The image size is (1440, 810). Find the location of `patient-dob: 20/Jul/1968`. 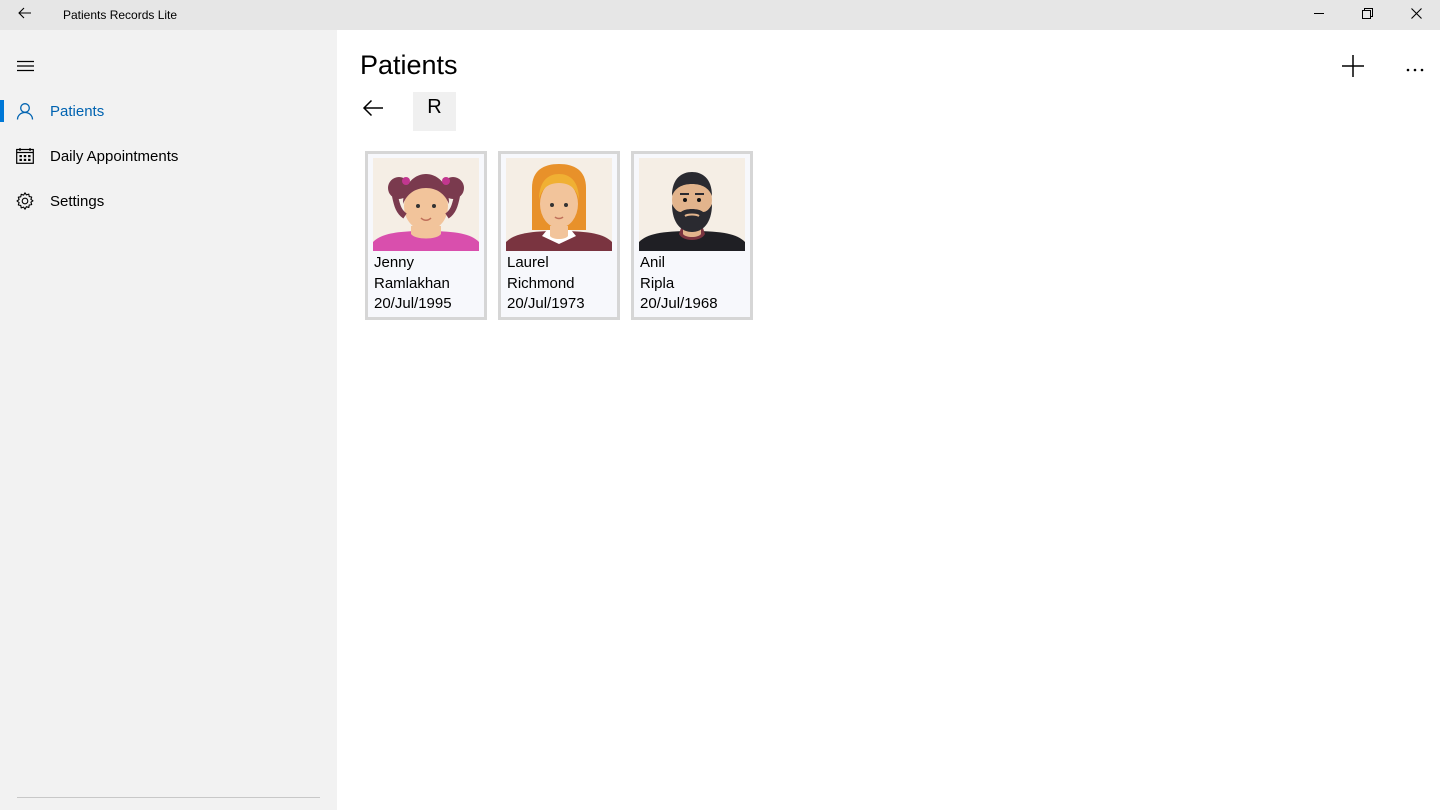

patient-dob: 20/Jul/1968 is located at coordinates (679, 303).